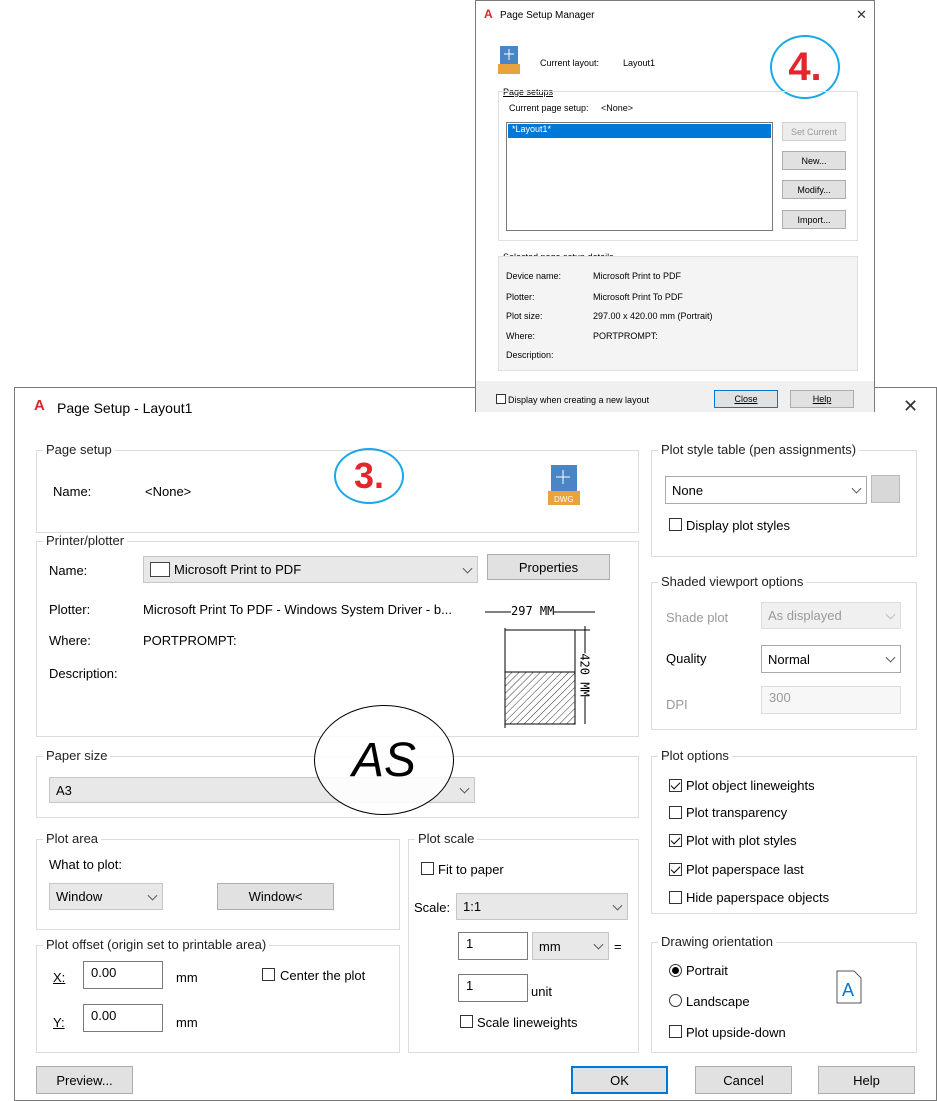 Image resolution: width=937 pixels, height=1101 pixels. I want to click on detail-key: Description:, so click(530, 355).